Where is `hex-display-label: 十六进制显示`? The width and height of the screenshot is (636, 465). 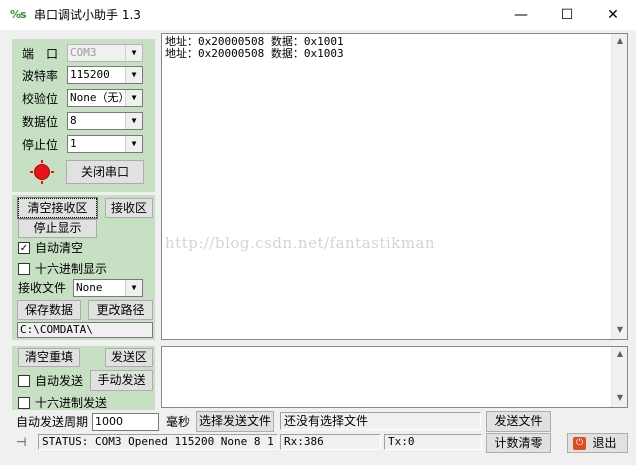 hex-display-label: 十六进制显示 is located at coordinates (71, 269).